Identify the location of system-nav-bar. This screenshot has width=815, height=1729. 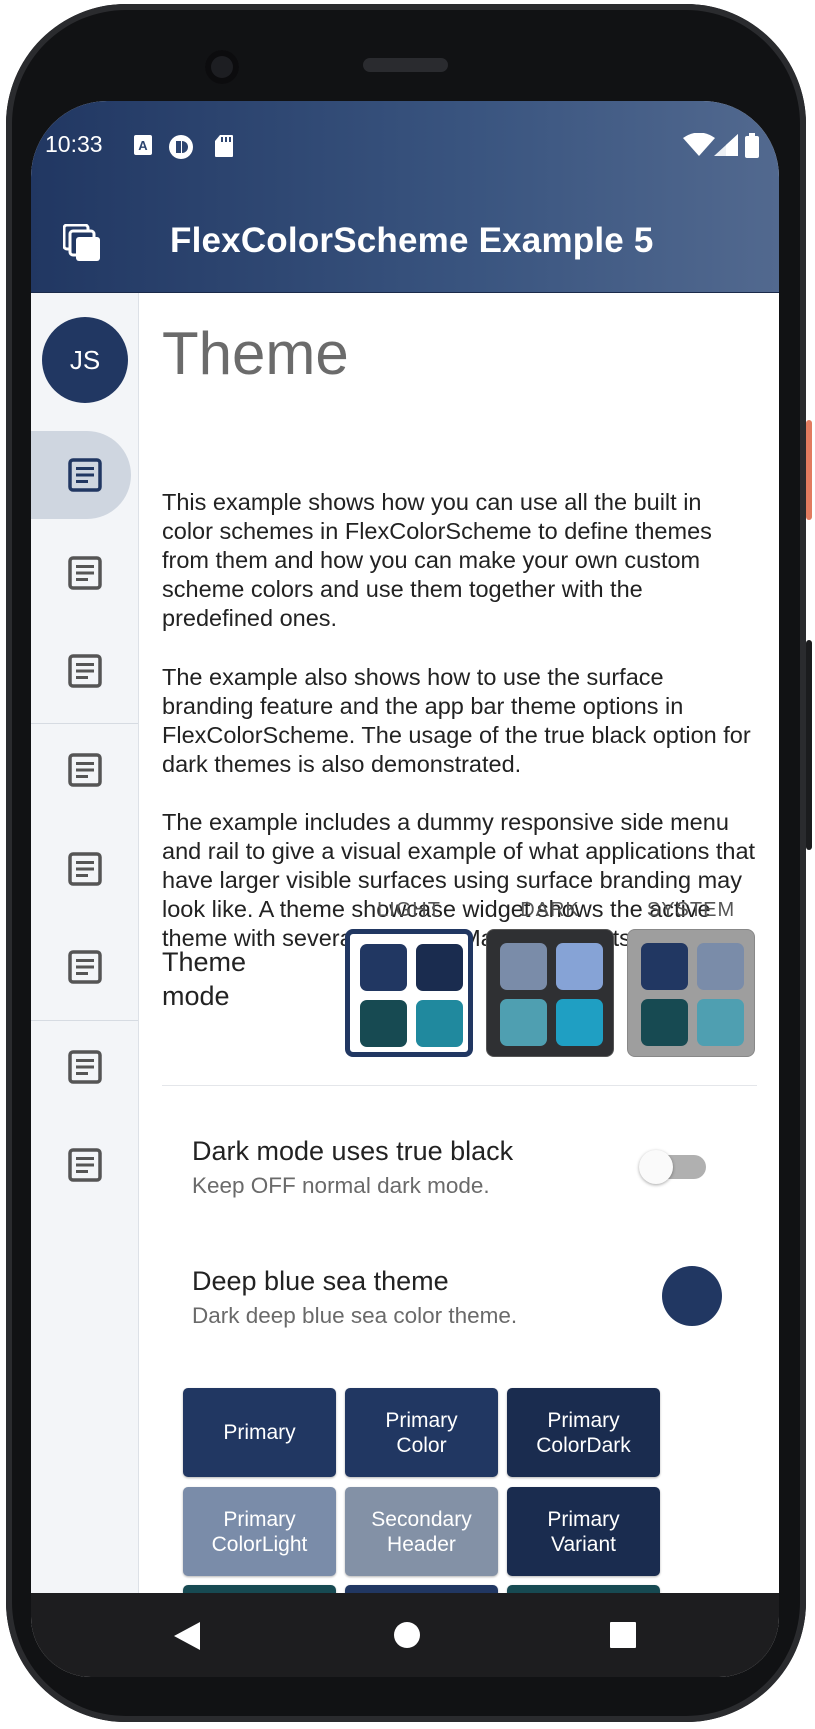
(405, 1635).